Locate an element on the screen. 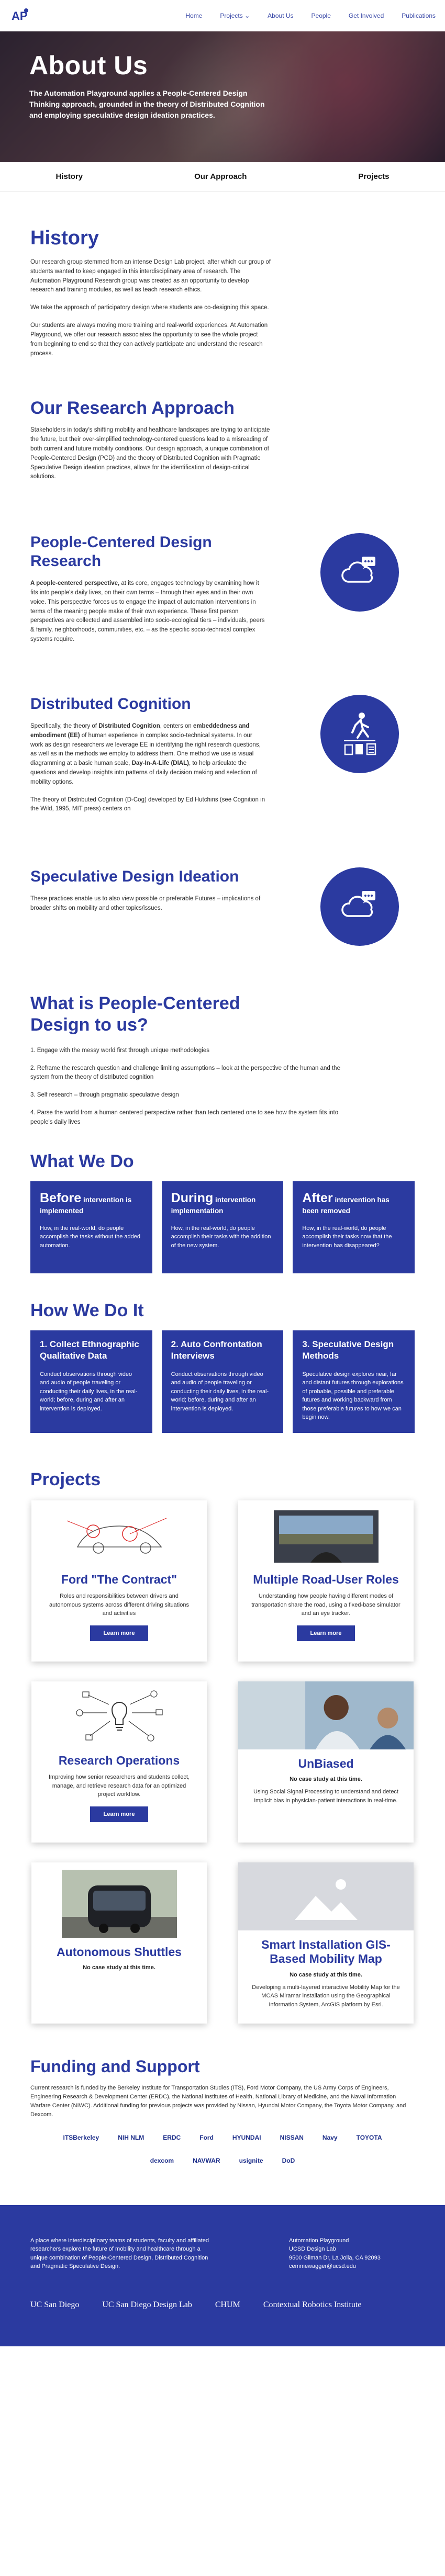  pcd-lead: A people-centered perspective, is located at coordinates (75, 584).